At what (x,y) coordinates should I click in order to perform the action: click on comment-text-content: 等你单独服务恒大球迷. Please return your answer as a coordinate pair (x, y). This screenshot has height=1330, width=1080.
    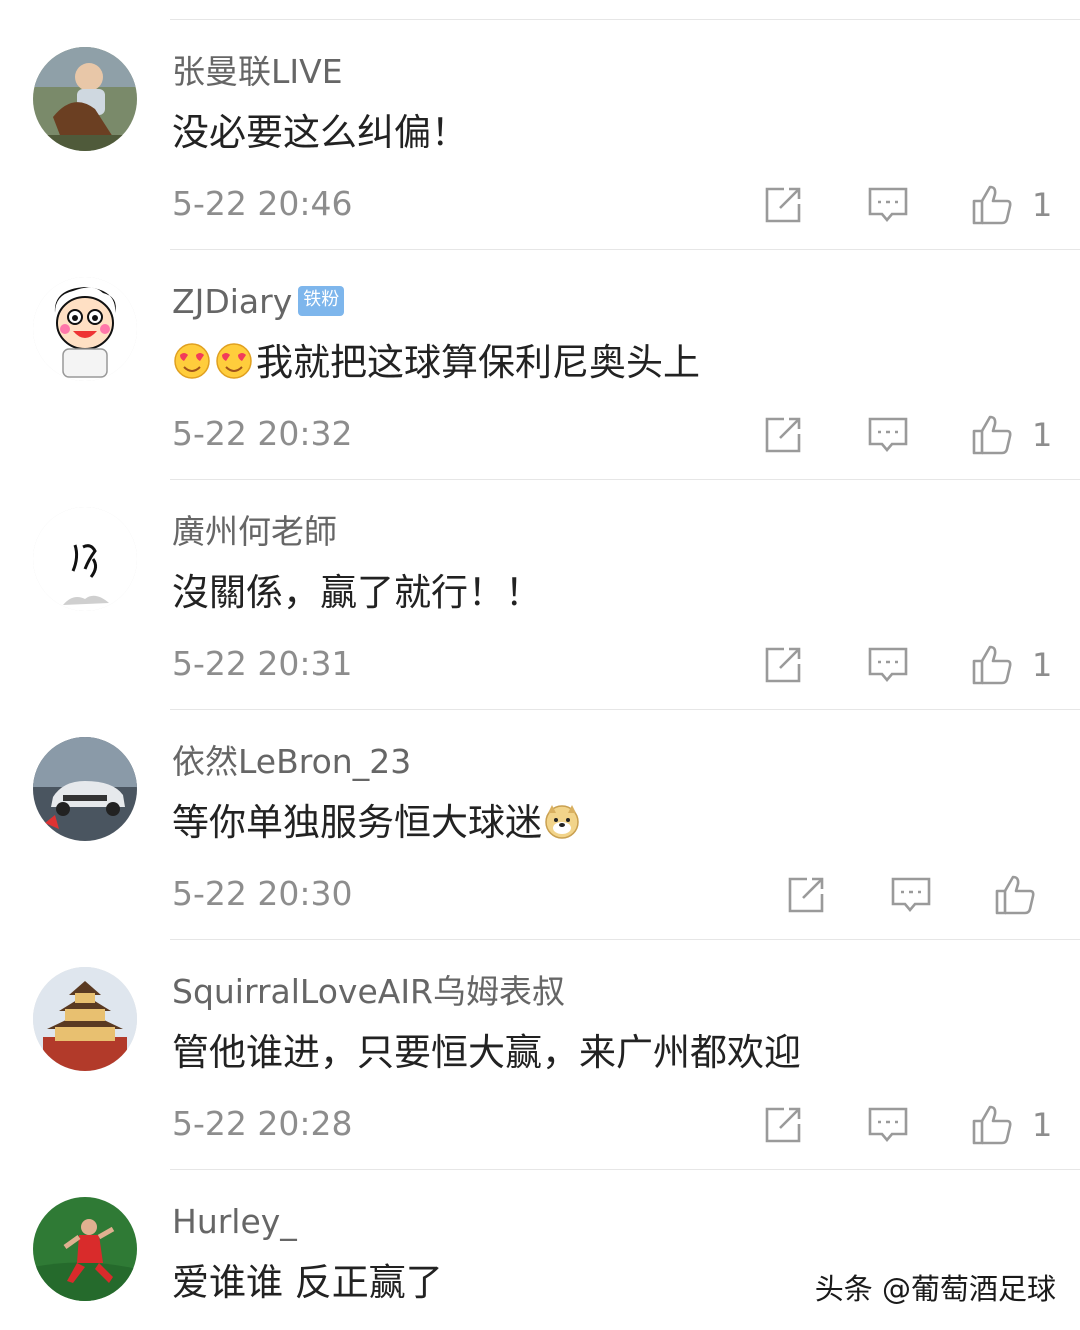
    Looking at the image, I should click on (357, 822).